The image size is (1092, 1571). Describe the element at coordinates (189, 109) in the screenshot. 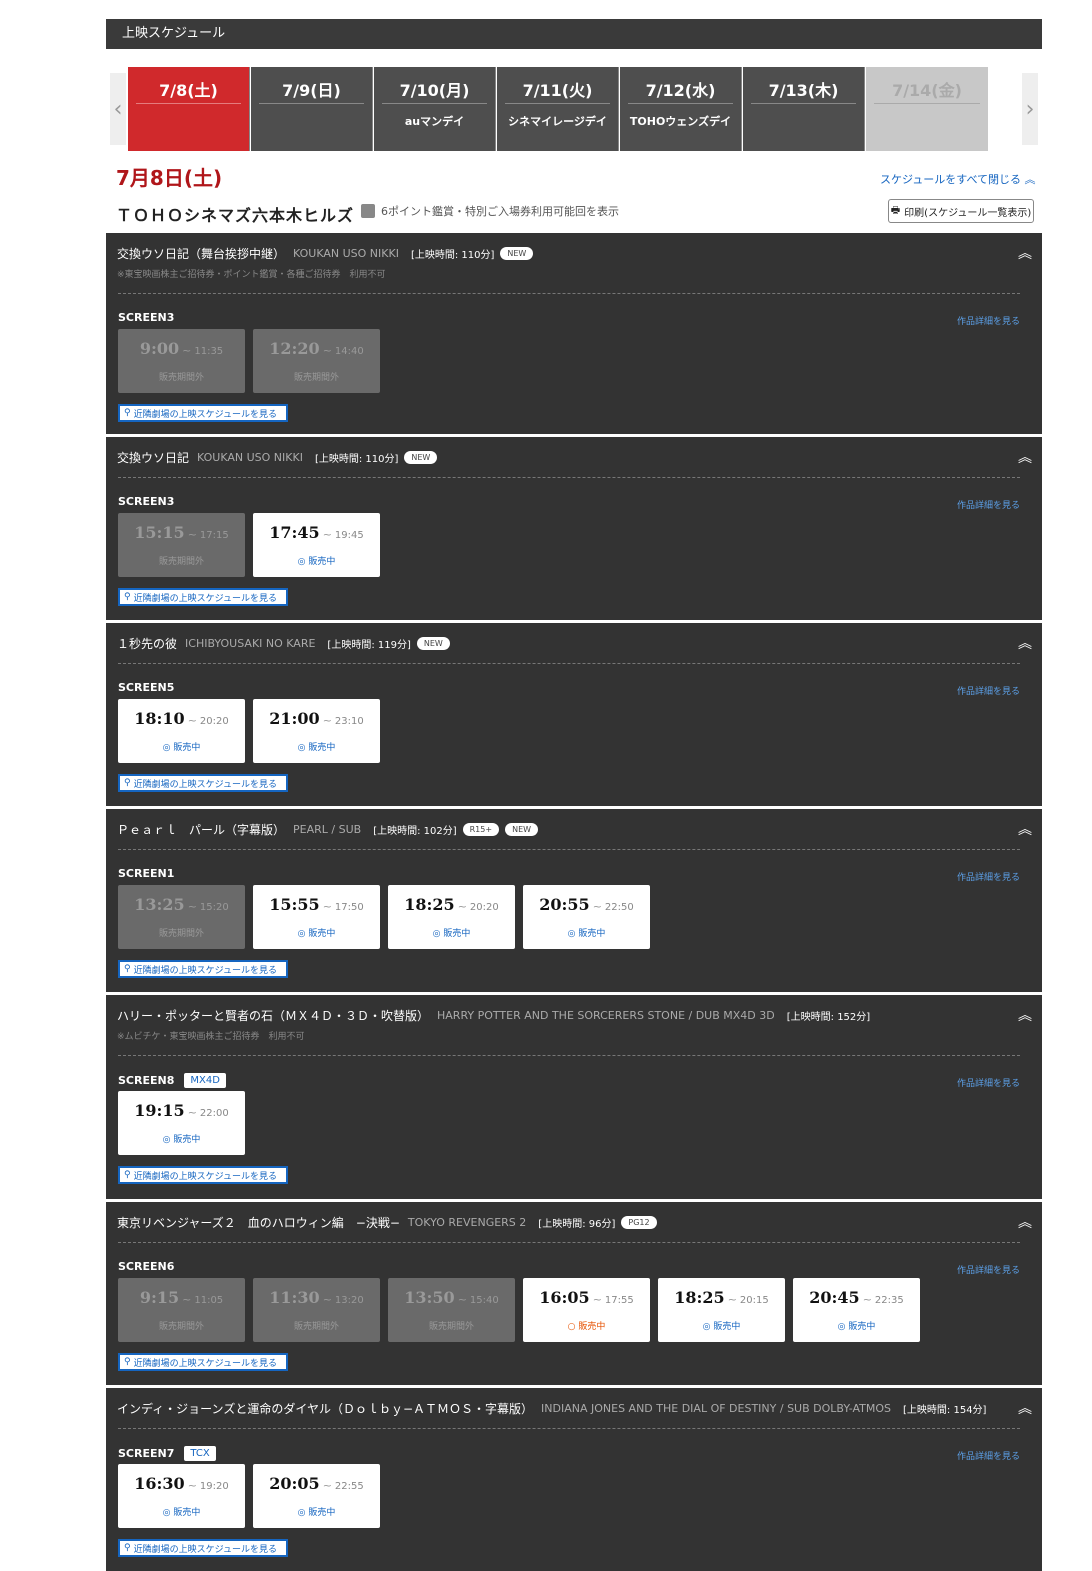

I see `date-tab: 7/8(土)` at that location.